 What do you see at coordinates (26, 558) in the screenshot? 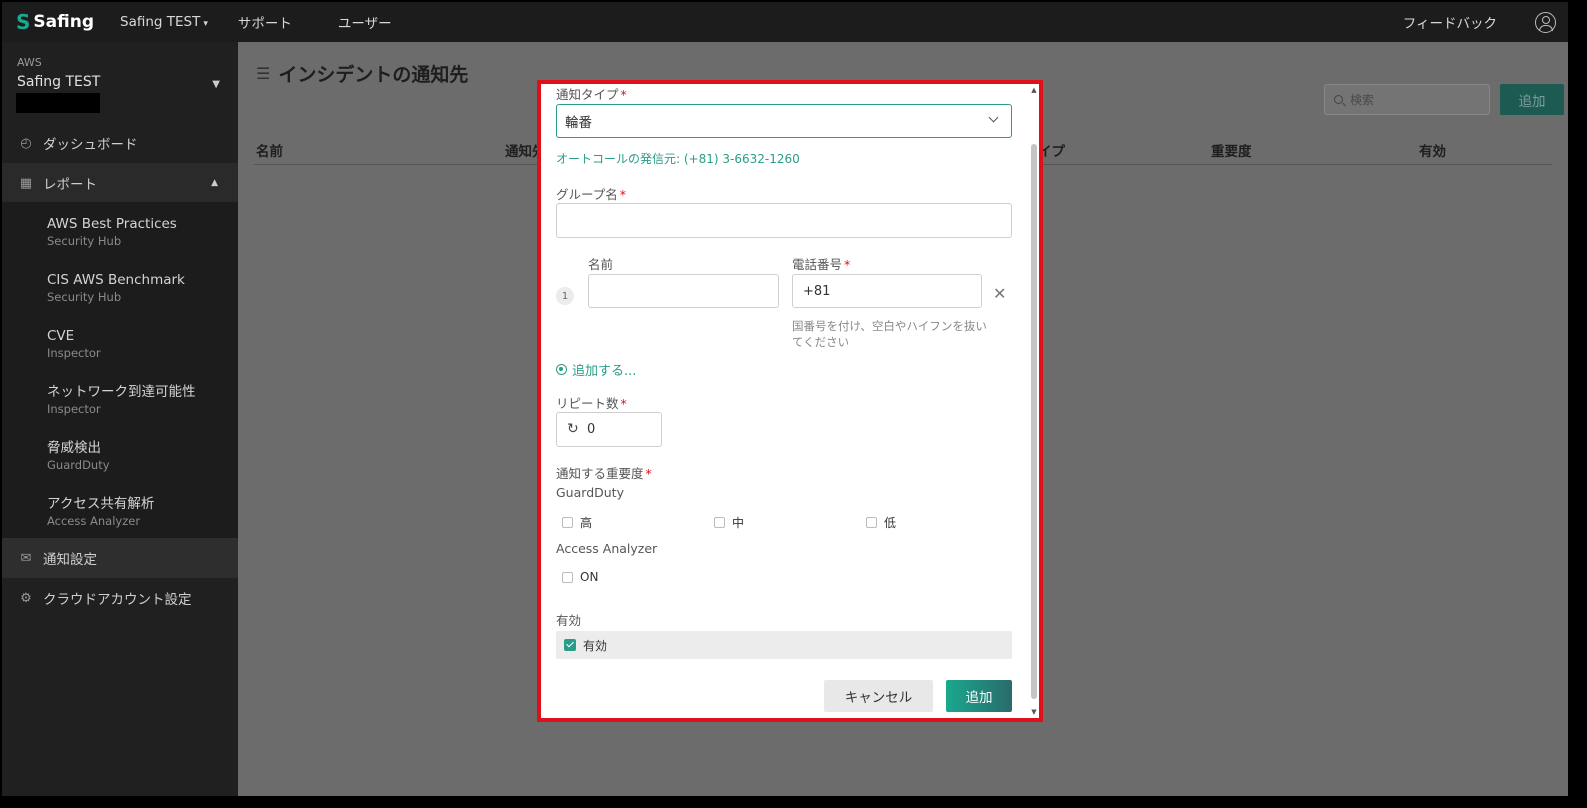
I see `mail-icon: ✉` at bounding box center [26, 558].